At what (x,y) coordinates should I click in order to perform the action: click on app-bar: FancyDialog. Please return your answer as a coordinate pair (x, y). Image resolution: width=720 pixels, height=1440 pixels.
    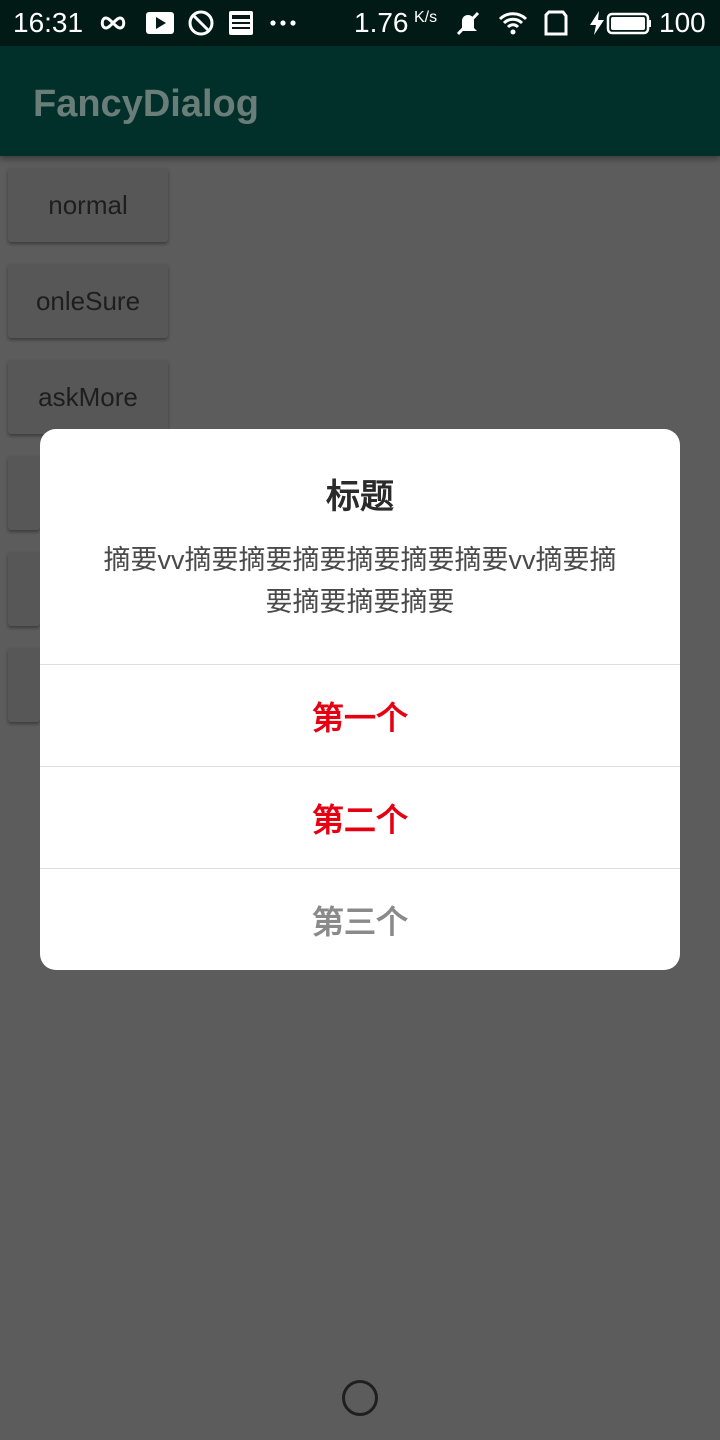
    Looking at the image, I should click on (360, 101).